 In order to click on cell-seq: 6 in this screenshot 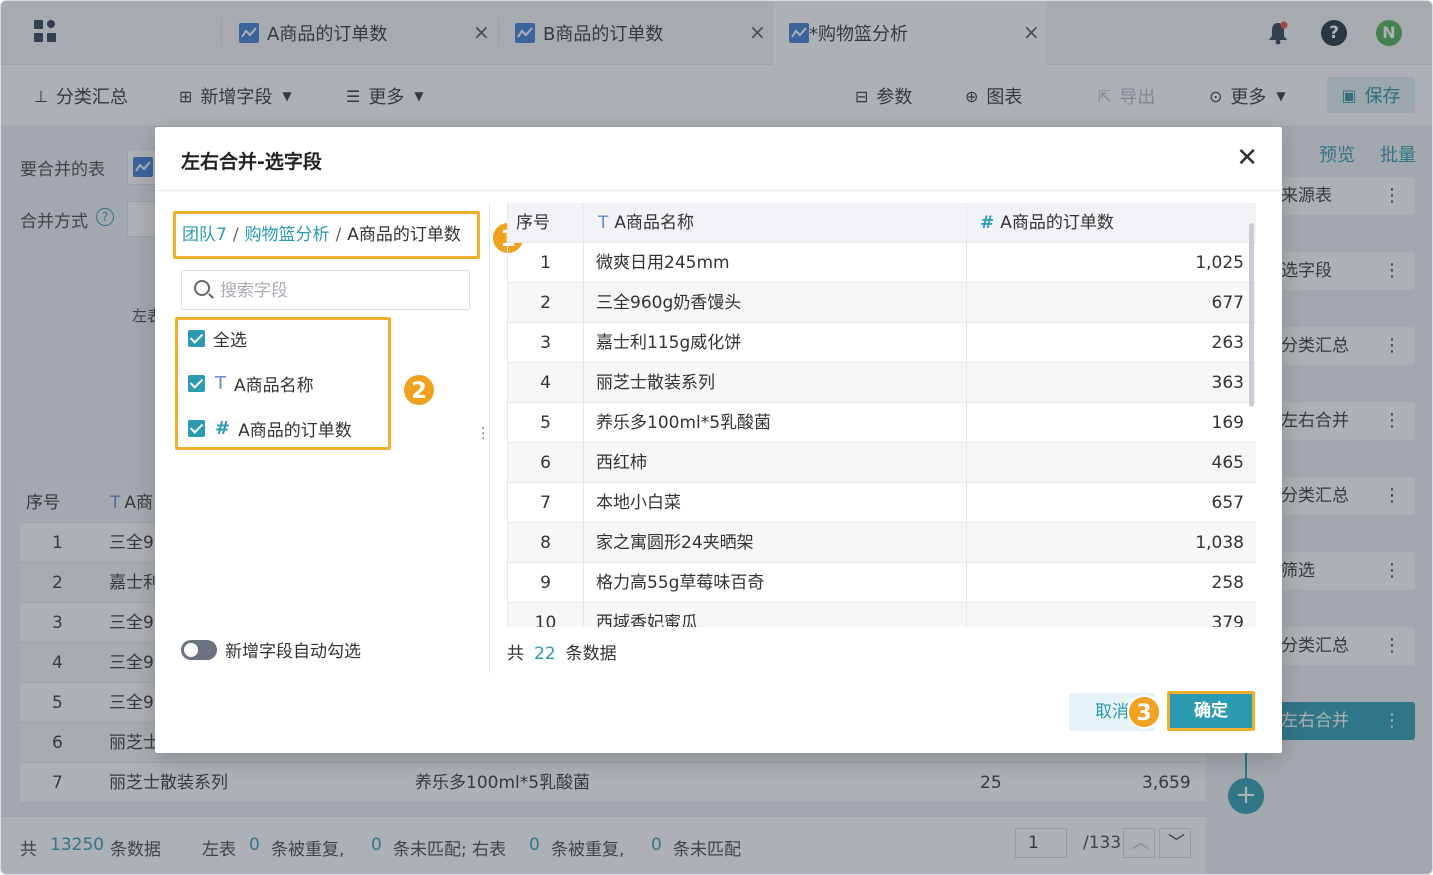, I will do `click(545, 463)`.